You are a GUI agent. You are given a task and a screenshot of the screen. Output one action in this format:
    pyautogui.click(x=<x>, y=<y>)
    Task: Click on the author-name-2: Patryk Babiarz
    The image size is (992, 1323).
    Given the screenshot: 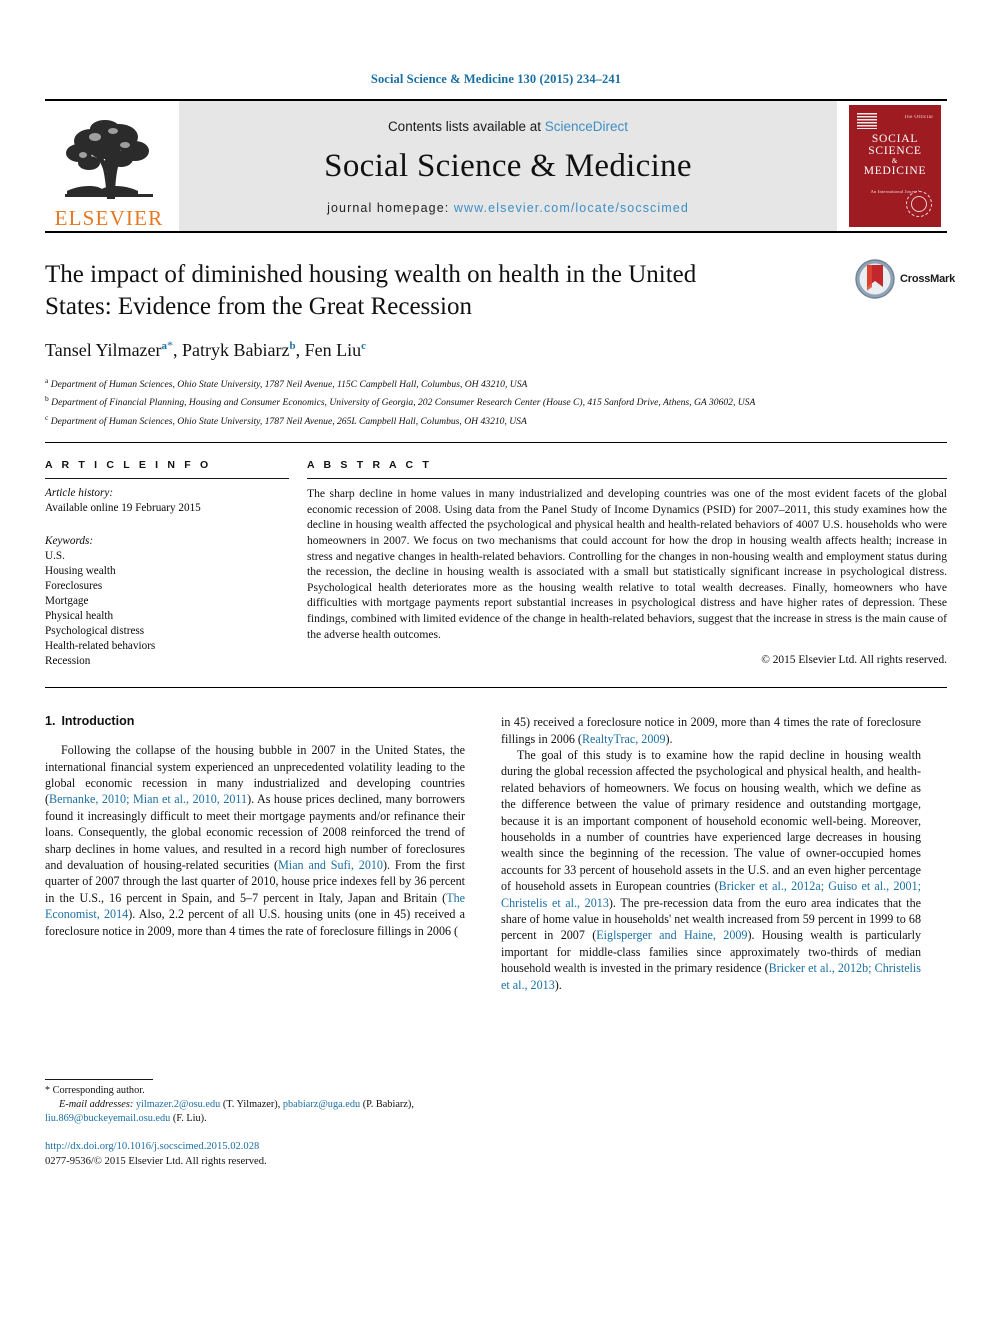 What is the action you would take?
    pyautogui.click(x=235, y=350)
    